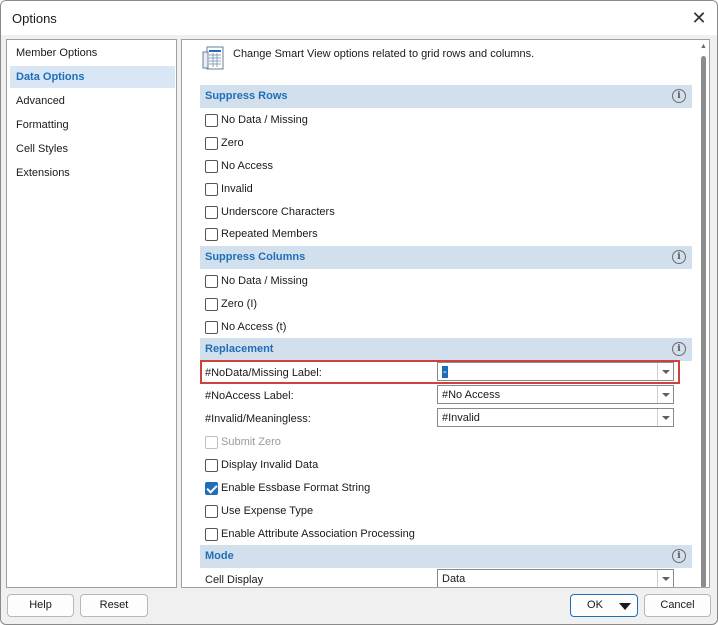 The height and width of the screenshot is (625, 718). Describe the element at coordinates (92, 173) in the screenshot. I see `nav-item-extensions: Extensions` at that location.